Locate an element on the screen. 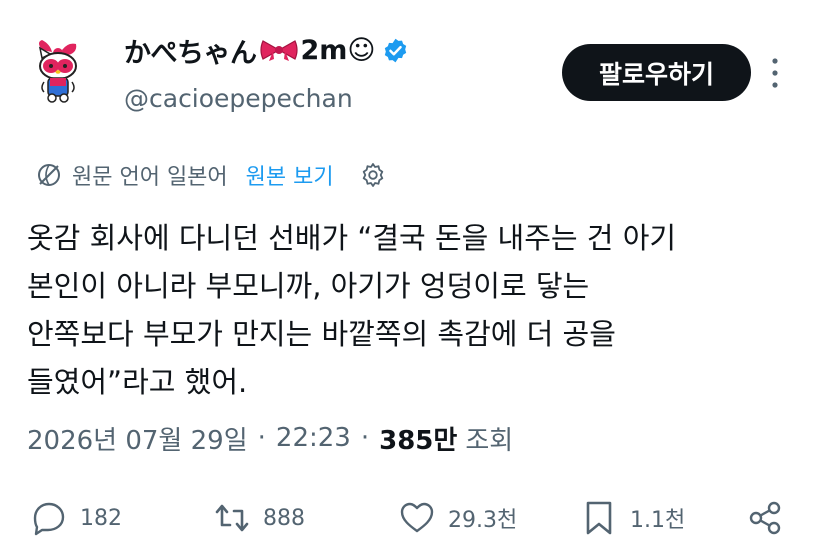 This screenshot has height=552, width=817. translation-label: 원문 언어 일본어 is located at coordinates (150, 177).